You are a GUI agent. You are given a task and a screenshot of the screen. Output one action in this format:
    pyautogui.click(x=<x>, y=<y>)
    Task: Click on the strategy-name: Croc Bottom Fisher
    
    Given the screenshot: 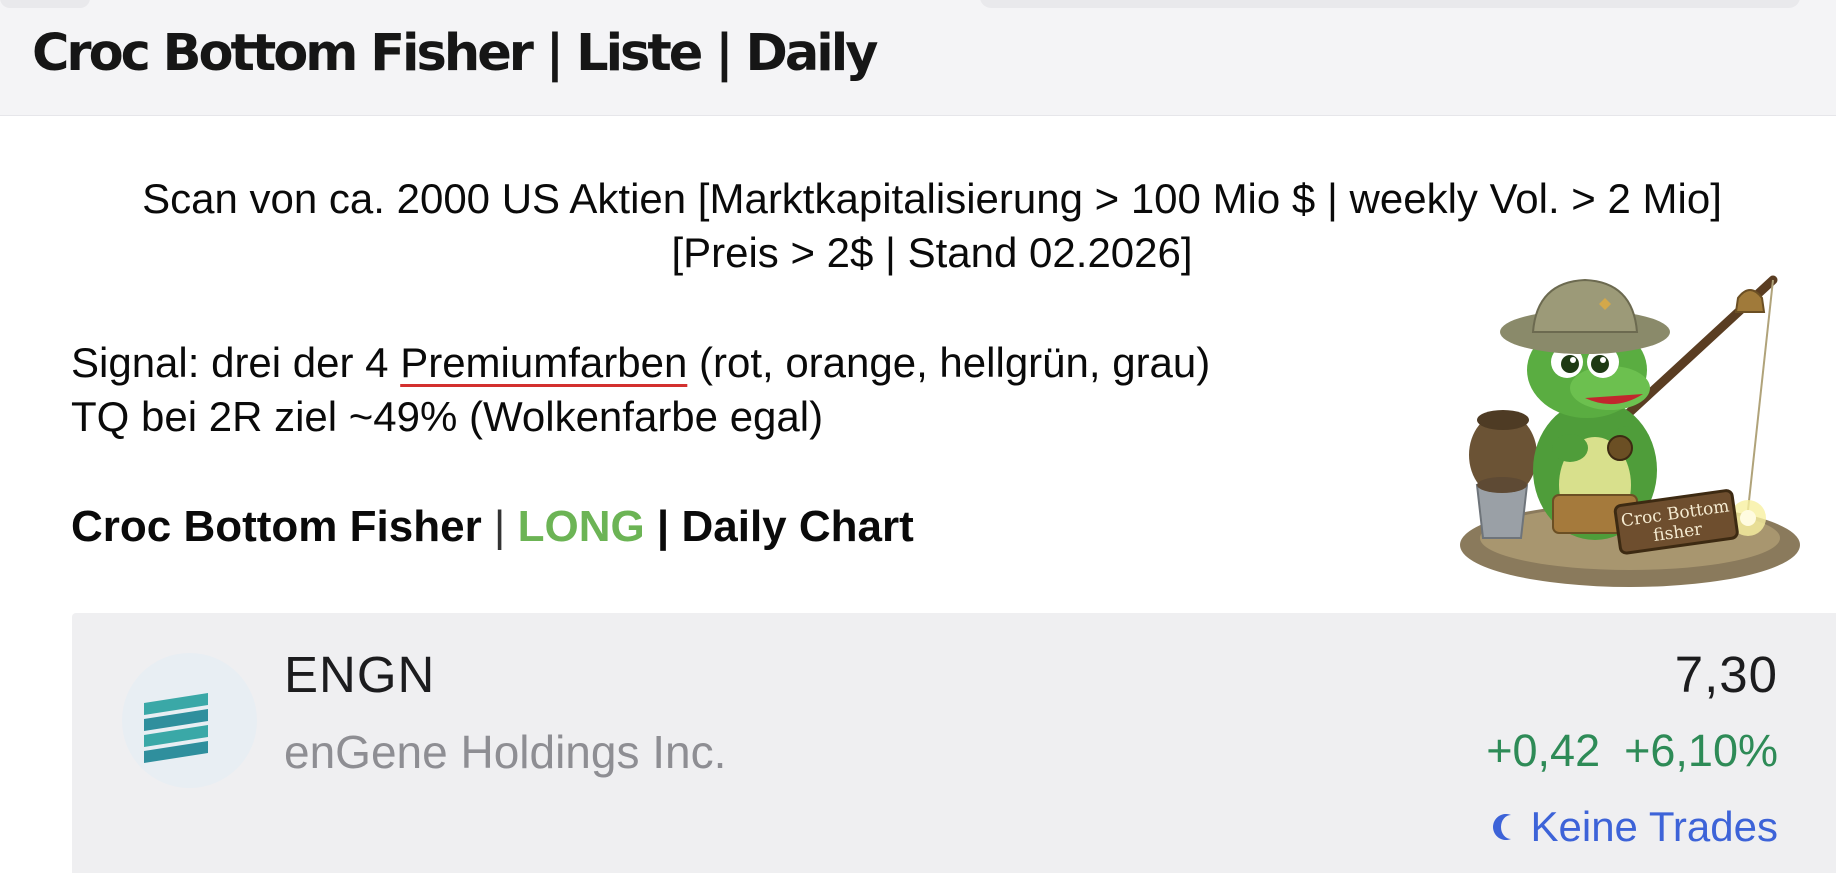 What is the action you would take?
    pyautogui.click(x=276, y=526)
    